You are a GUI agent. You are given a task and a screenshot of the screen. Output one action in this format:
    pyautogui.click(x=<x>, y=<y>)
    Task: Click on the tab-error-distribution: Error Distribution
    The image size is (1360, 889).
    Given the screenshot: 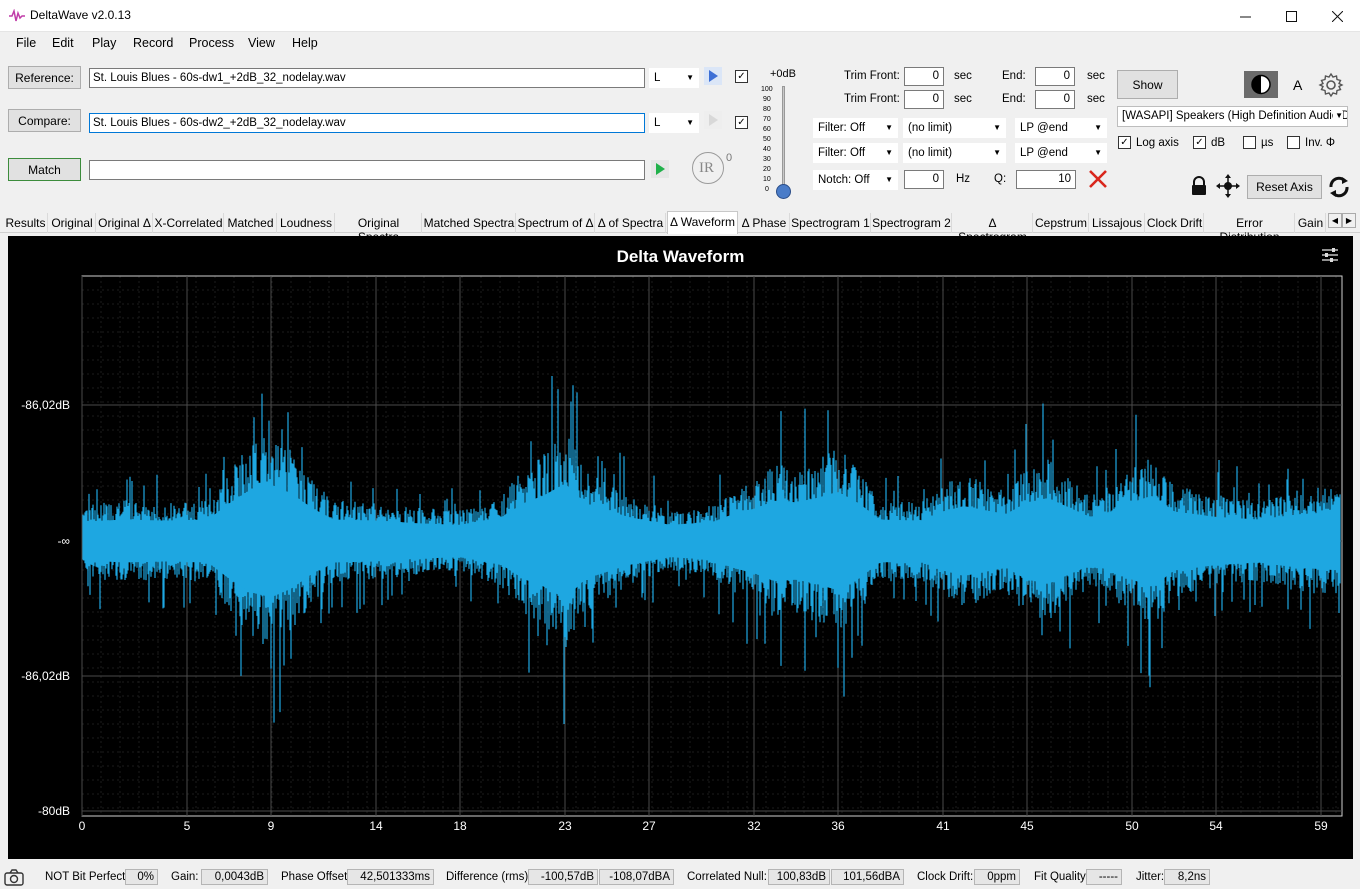 What is the action you would take?
    pyautogui.click(x=1250, y=228)
    